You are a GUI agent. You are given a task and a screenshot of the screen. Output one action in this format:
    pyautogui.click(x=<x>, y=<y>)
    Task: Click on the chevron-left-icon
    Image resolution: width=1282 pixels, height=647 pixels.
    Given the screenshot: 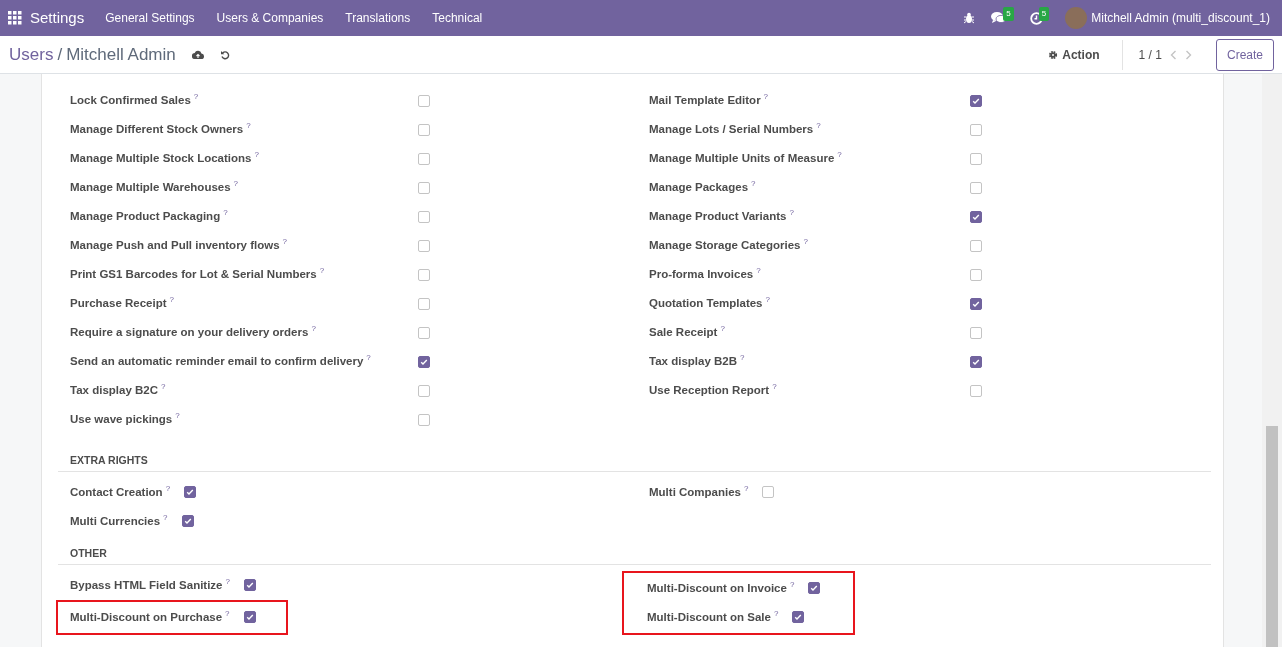 What is the action you would take?
    pyautogui.click(x=1173, y=54)
    